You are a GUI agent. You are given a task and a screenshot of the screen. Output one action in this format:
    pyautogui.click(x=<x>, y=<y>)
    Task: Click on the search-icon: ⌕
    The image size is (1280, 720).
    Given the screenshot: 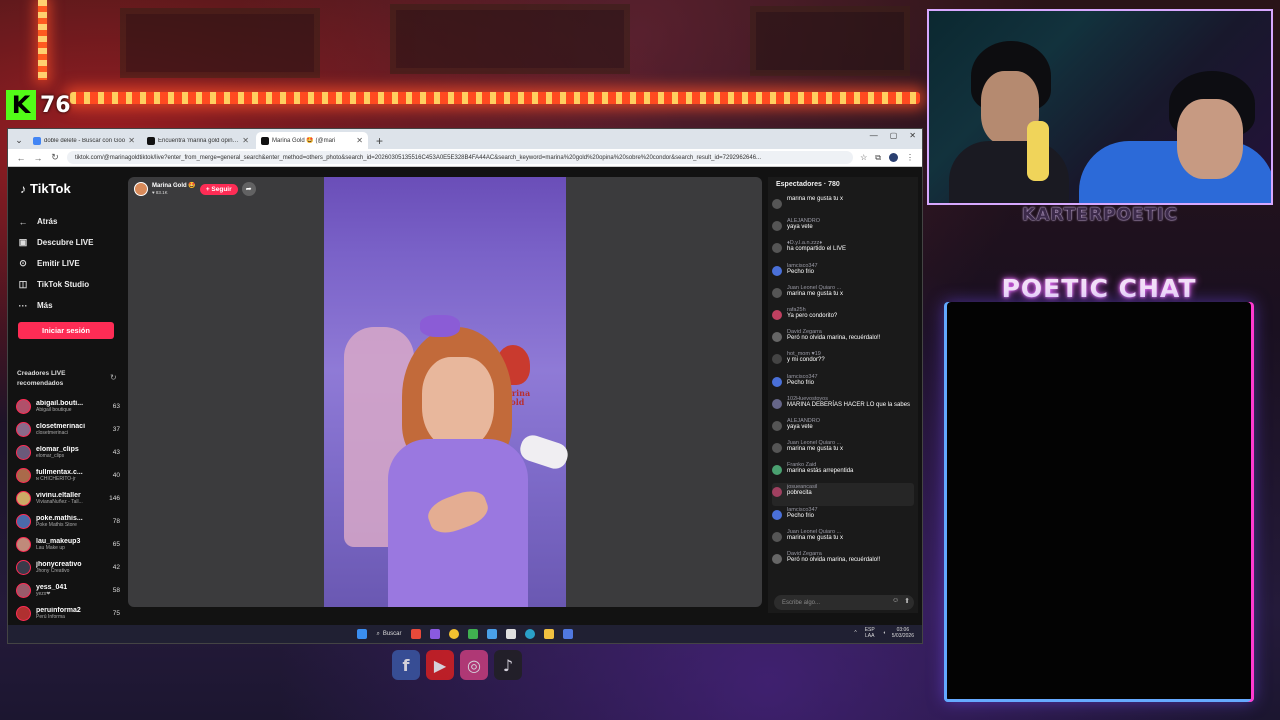 What is the action you would take?
    pyautogui.click(x=378, y=633)
    